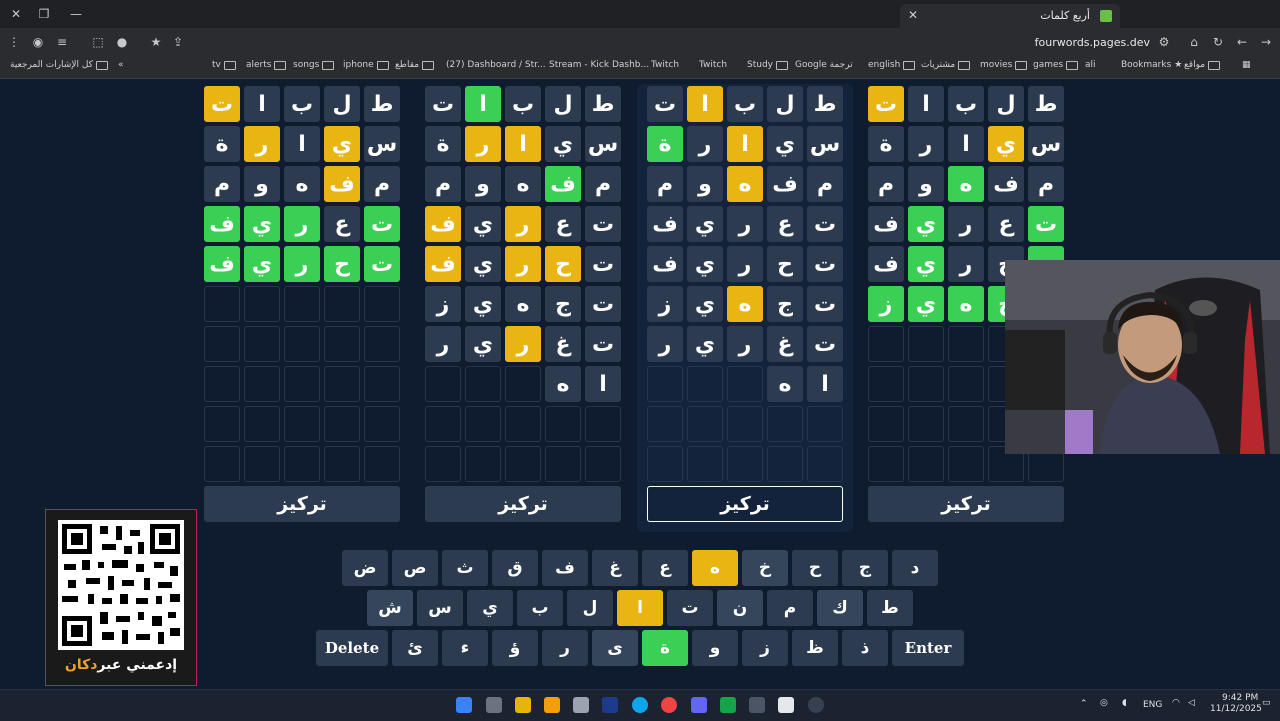 This screenshot has height=721, width=1280. Describe the element at coordinates (1124, 703) in the screenshot. I see `microphone-icon: ◖` at that location.